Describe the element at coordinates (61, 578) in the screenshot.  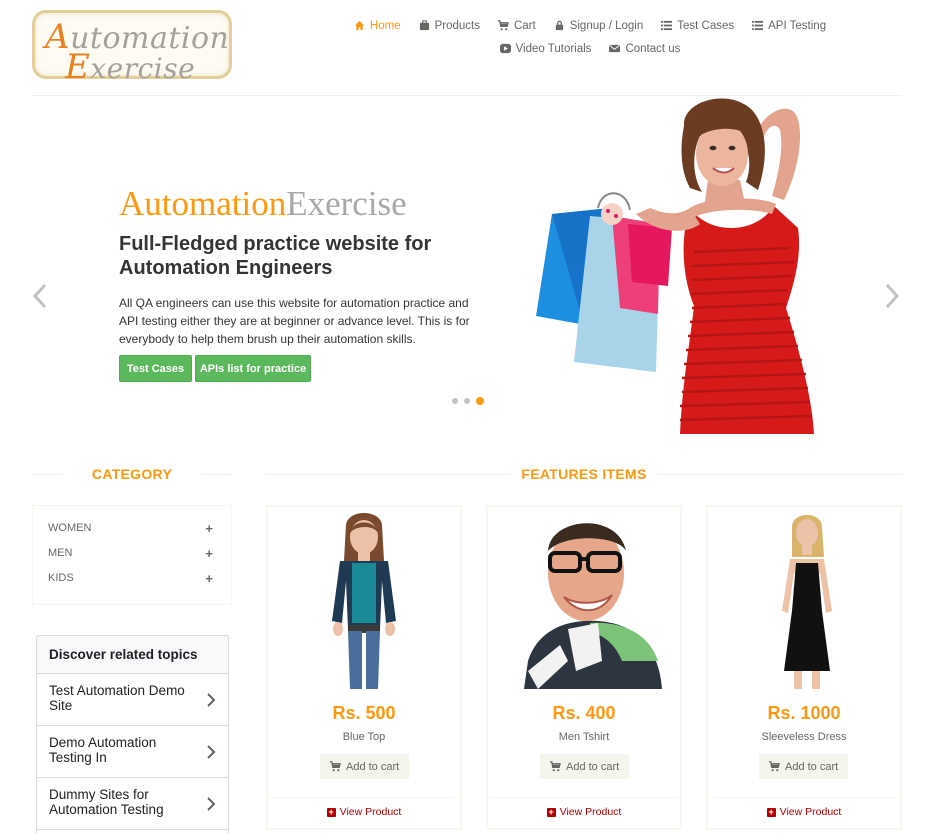
I see `category-item-label: KIDS` at that location.